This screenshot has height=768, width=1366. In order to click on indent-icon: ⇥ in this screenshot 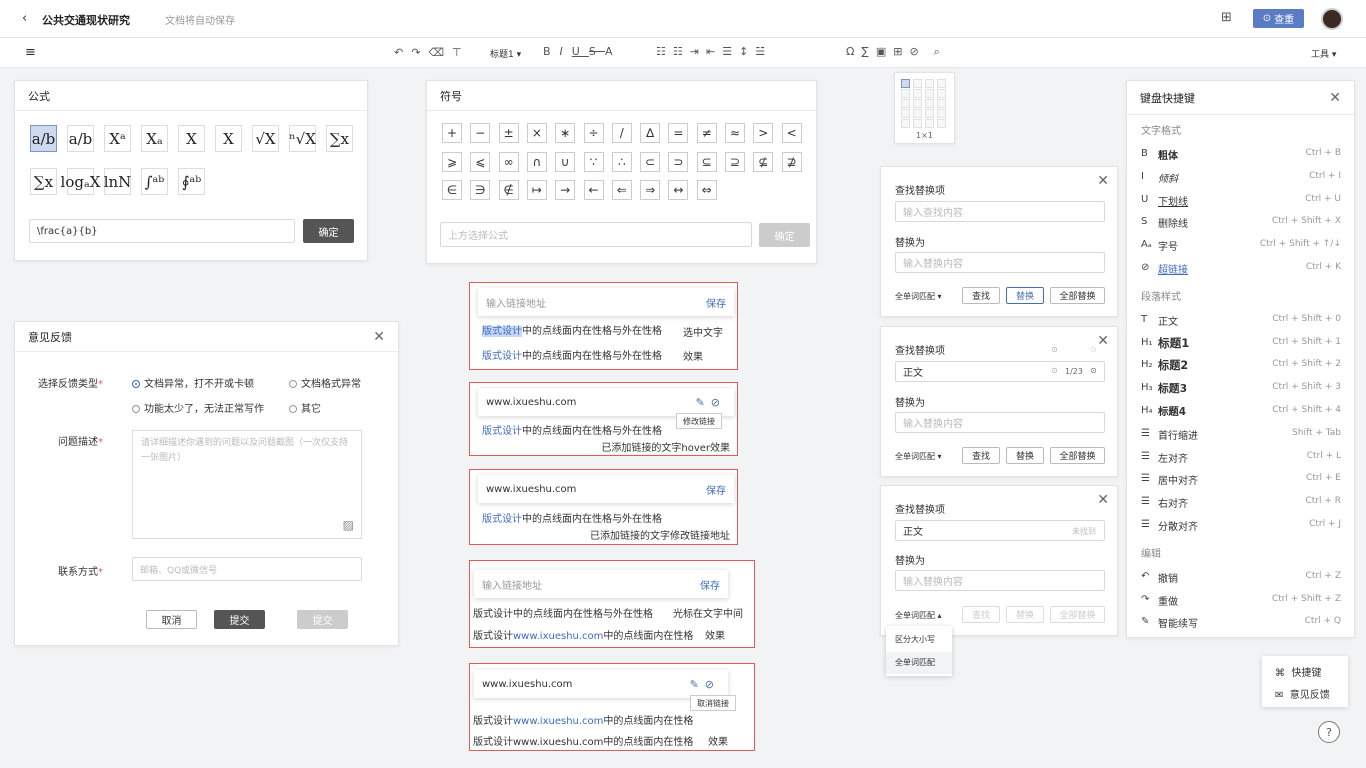, I will do `click(698, 51)`.